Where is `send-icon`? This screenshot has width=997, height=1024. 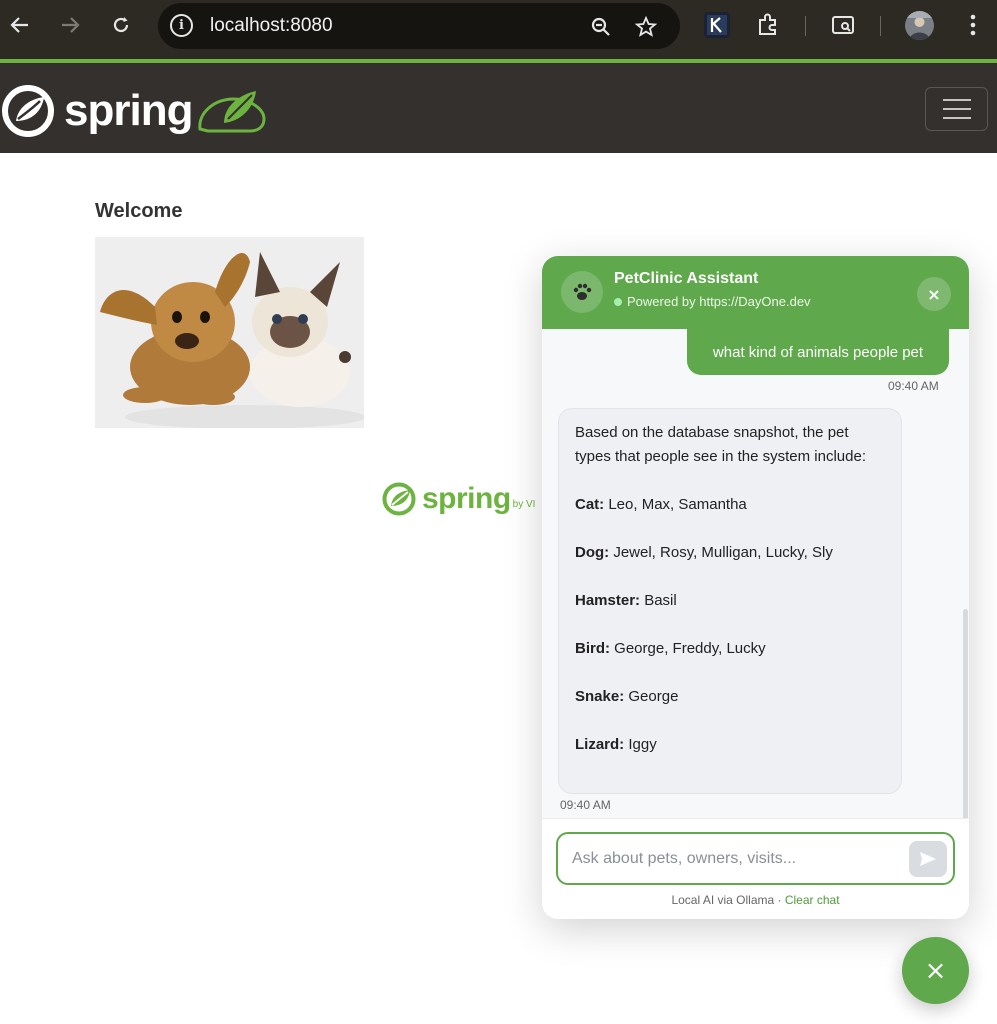
send-icon is located at coordinates (928, 859).